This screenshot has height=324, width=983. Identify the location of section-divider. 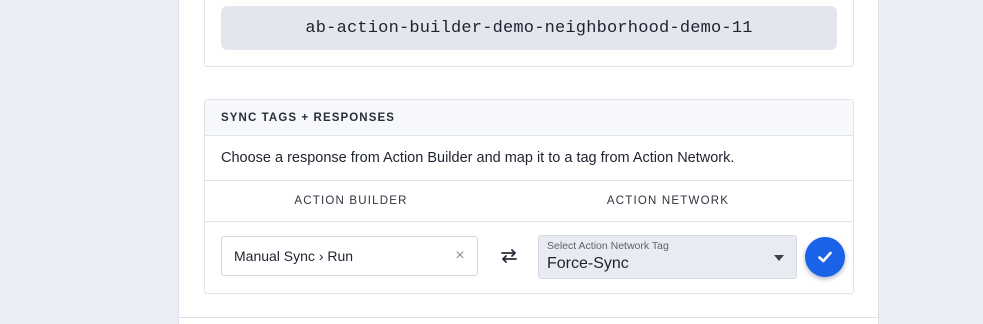
(528, 317).